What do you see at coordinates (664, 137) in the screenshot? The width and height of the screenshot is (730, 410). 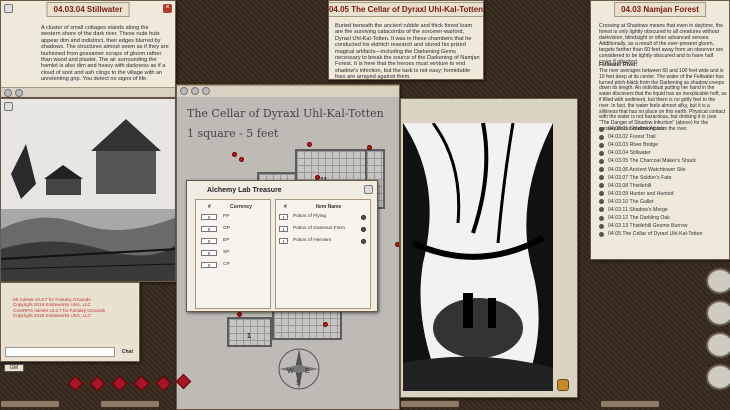 I see `list-item: 04.03.02 Forest Trail` at bounding box center [664, 137].